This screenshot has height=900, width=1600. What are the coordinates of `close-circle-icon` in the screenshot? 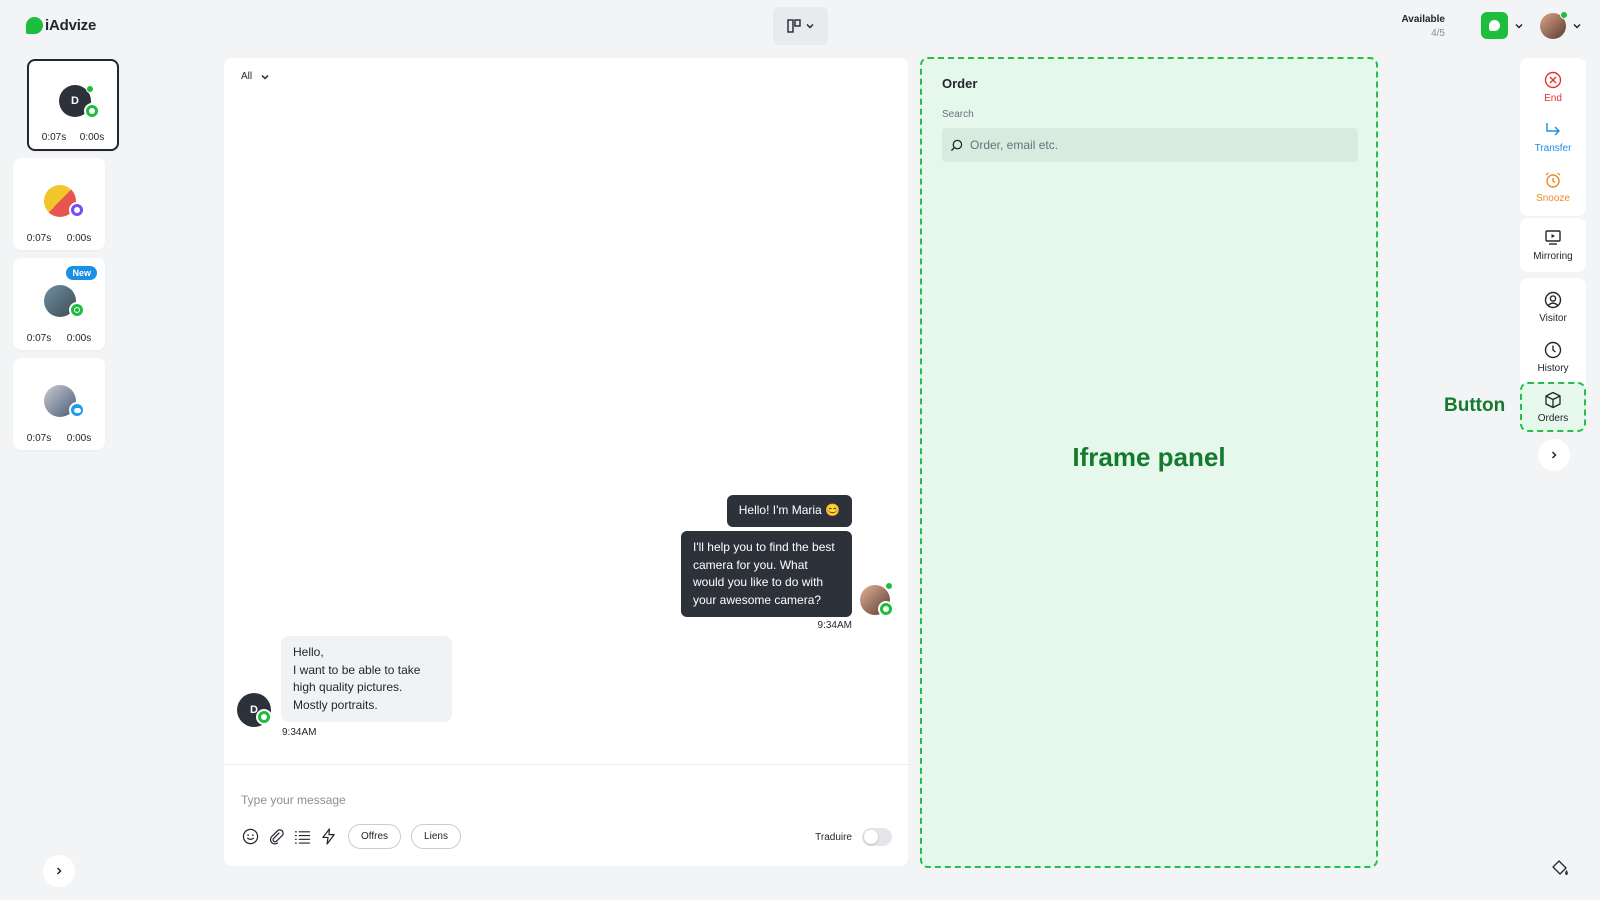 It's located at (1553, 79).